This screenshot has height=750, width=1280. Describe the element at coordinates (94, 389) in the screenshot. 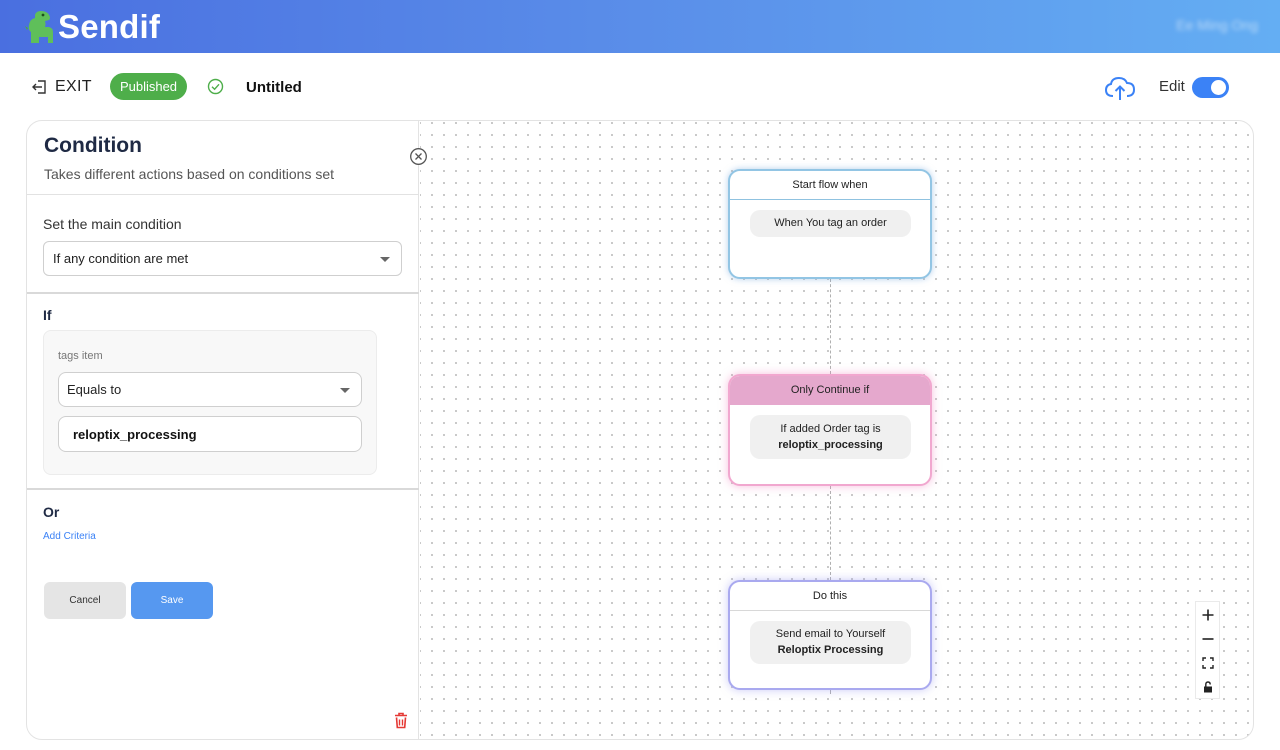

I see `operator-value: Equals to` at that location.